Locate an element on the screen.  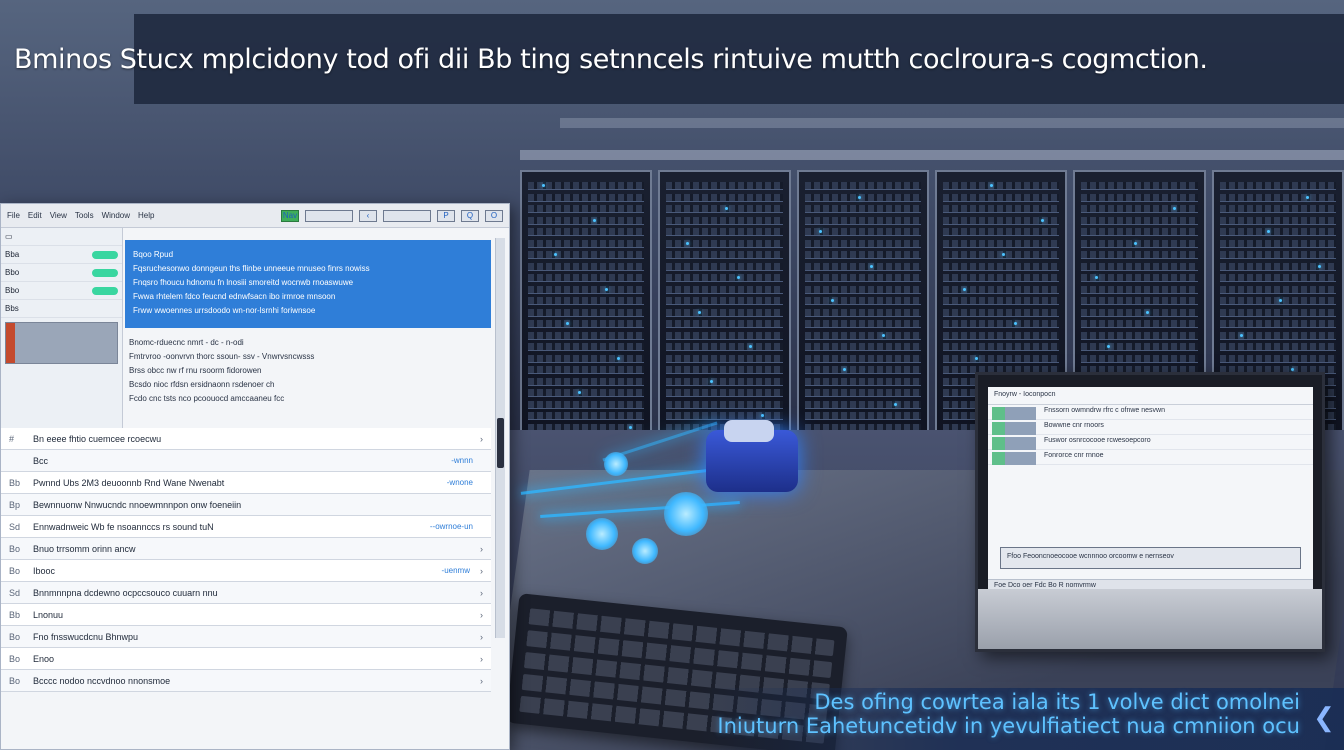
row-thumbnail is located at coordinates (1014, 458).